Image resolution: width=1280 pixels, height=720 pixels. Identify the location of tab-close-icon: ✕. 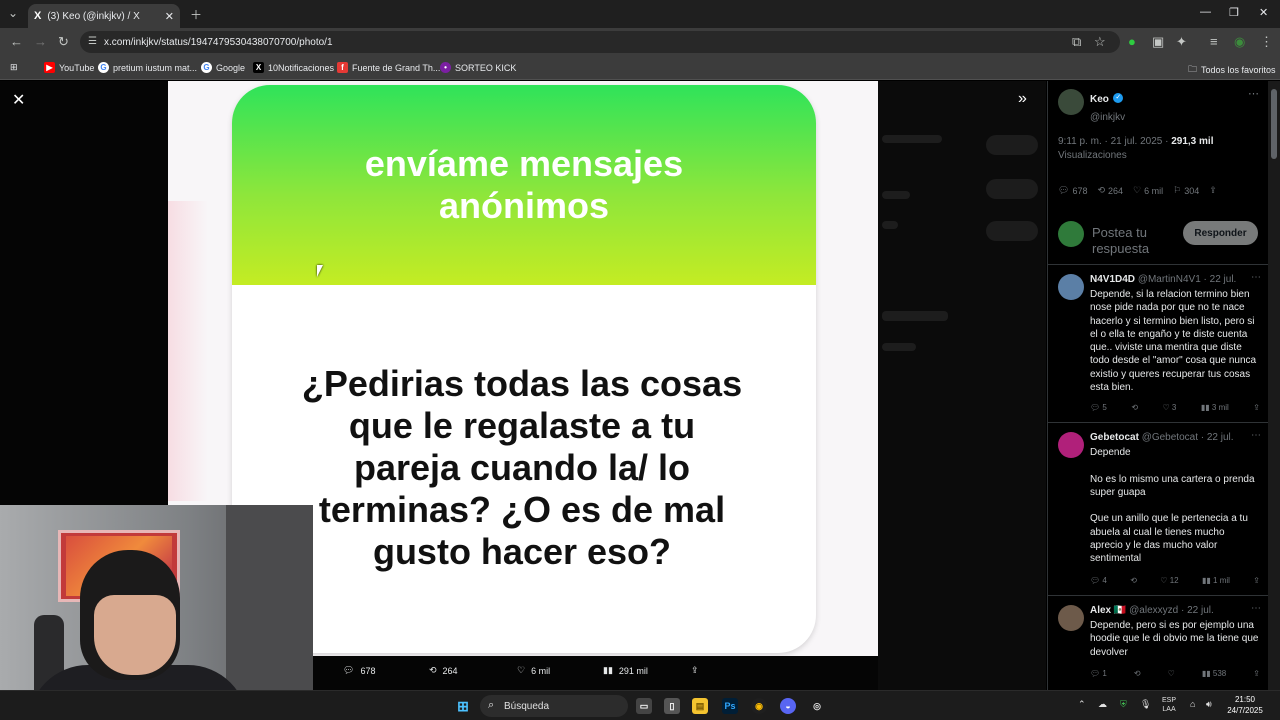
(169, 16).